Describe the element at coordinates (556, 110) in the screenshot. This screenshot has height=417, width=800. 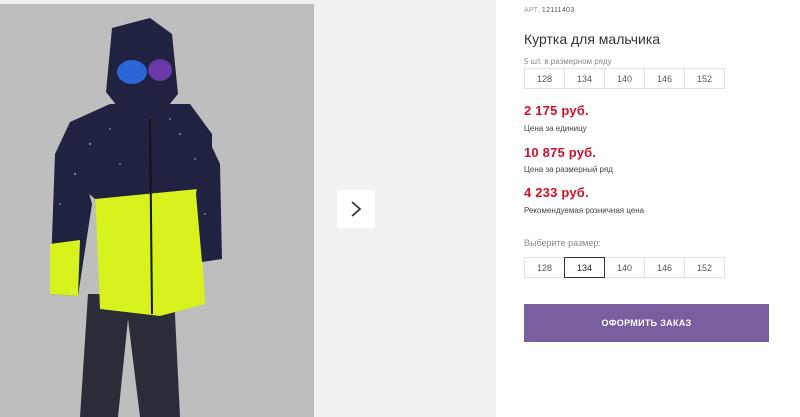
I see `price-unit: 2 175 руб.` at that location.